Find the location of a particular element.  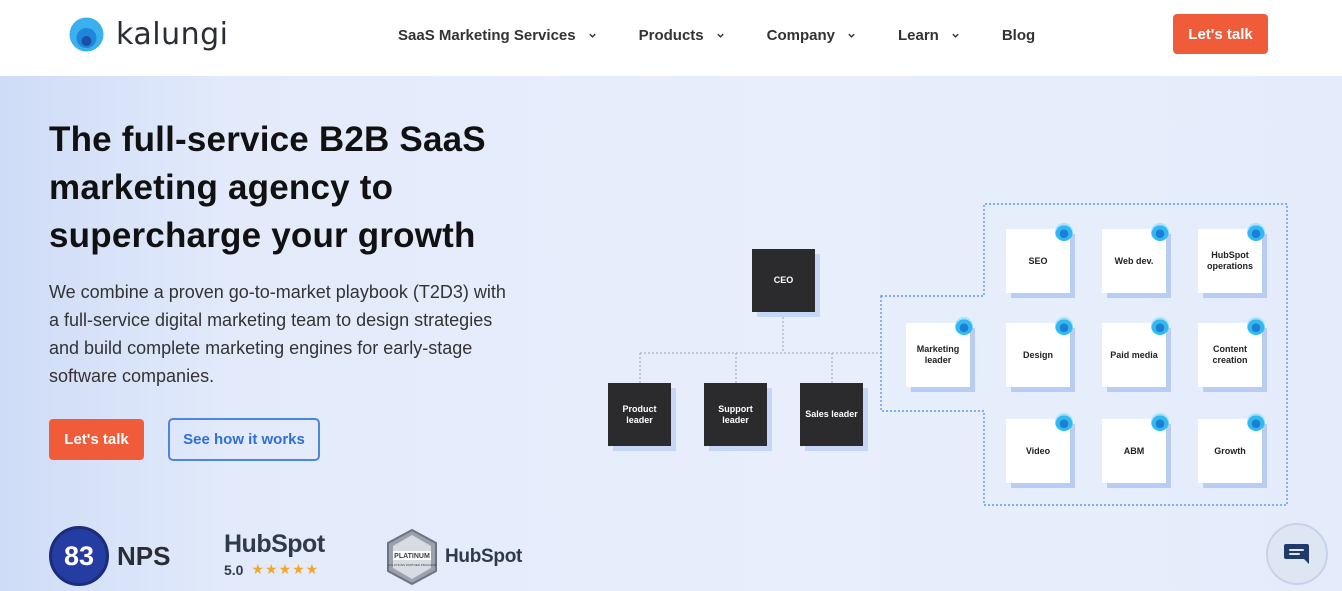

nav-item-label: Blog is located at coordinates (1018, 35).